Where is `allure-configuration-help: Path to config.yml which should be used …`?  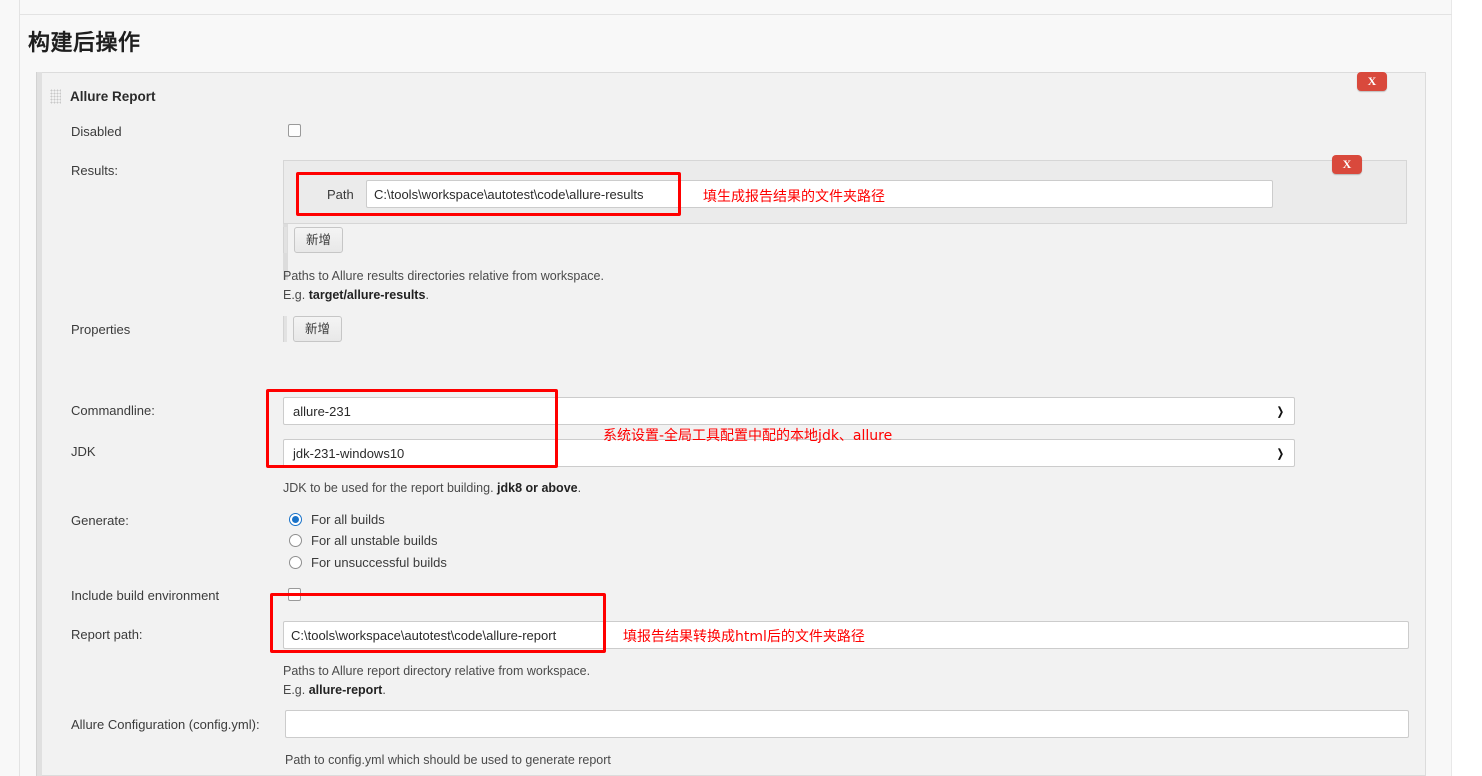
allure-configuration-help: Path to config.yml which should be used … is located at coordinates (448, 760).